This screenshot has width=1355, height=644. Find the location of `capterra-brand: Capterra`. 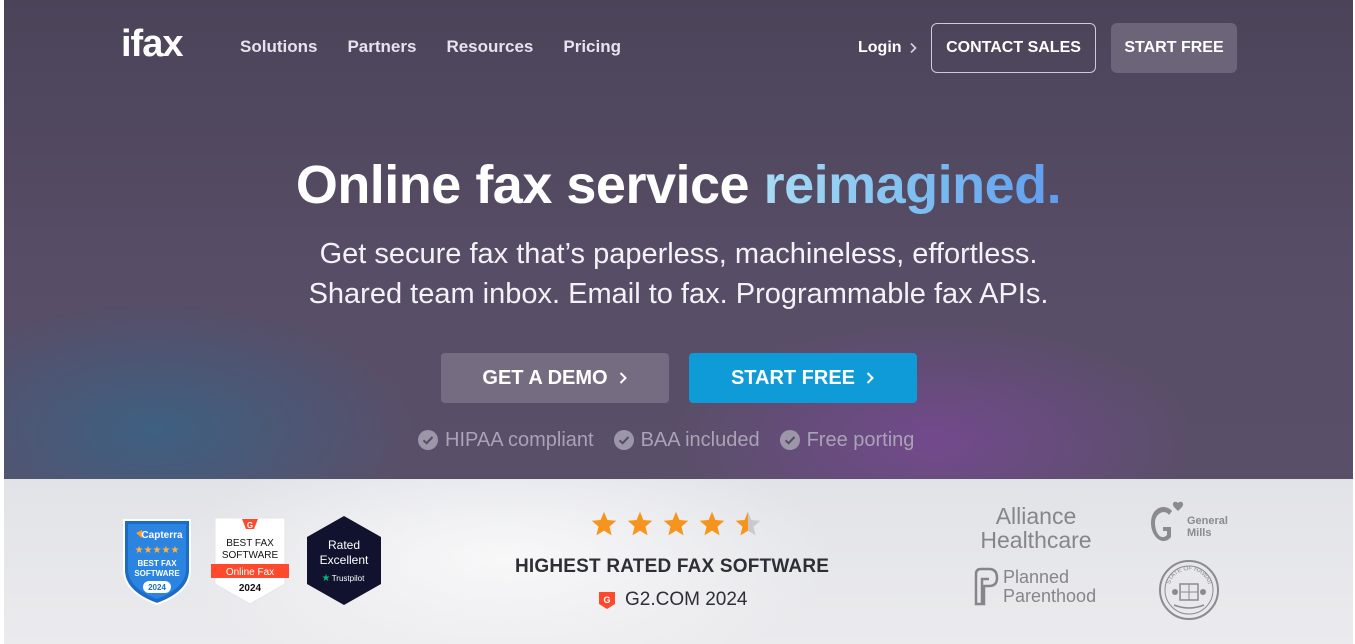

capterra-brand: Capterra is located at coordinates (162, 535).